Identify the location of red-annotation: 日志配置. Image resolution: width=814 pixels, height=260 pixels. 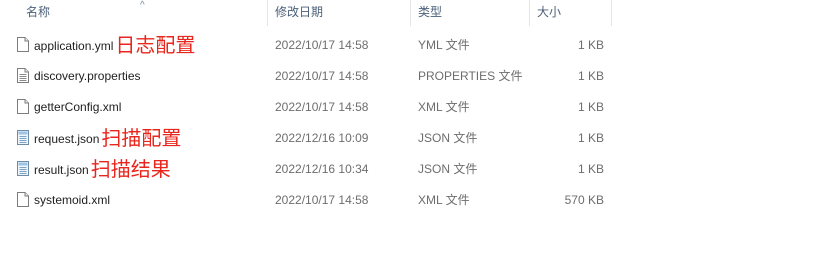
(155, 45).